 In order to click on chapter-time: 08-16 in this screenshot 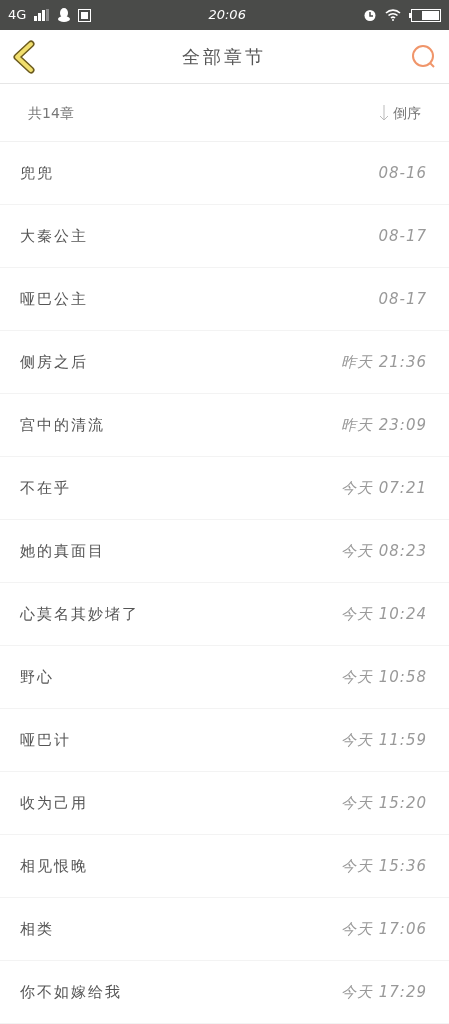, I will do `click(402, 173)`.